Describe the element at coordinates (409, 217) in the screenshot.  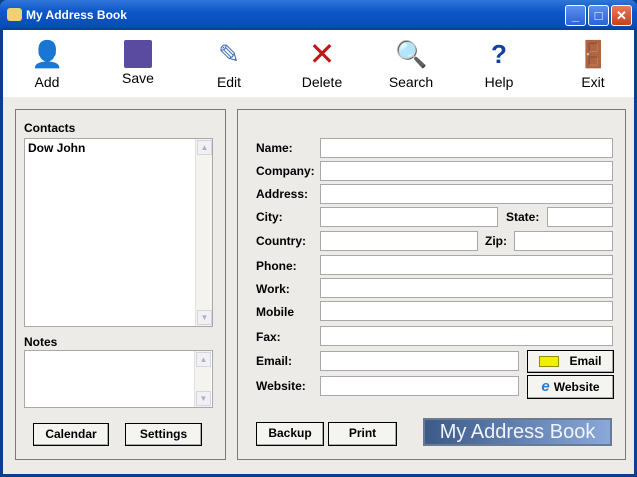
I see `city-input` at that location.